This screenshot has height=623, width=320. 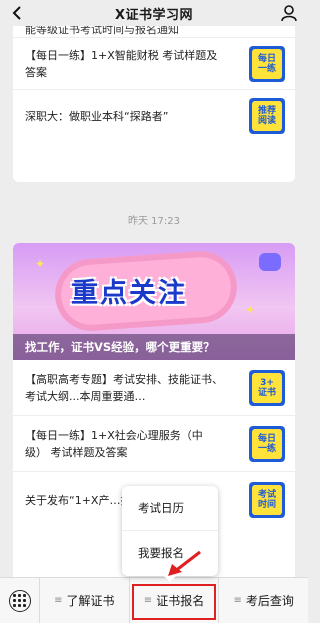 I want to click on thumbnail-label: 考试 时间, so click(x=267, y=500).